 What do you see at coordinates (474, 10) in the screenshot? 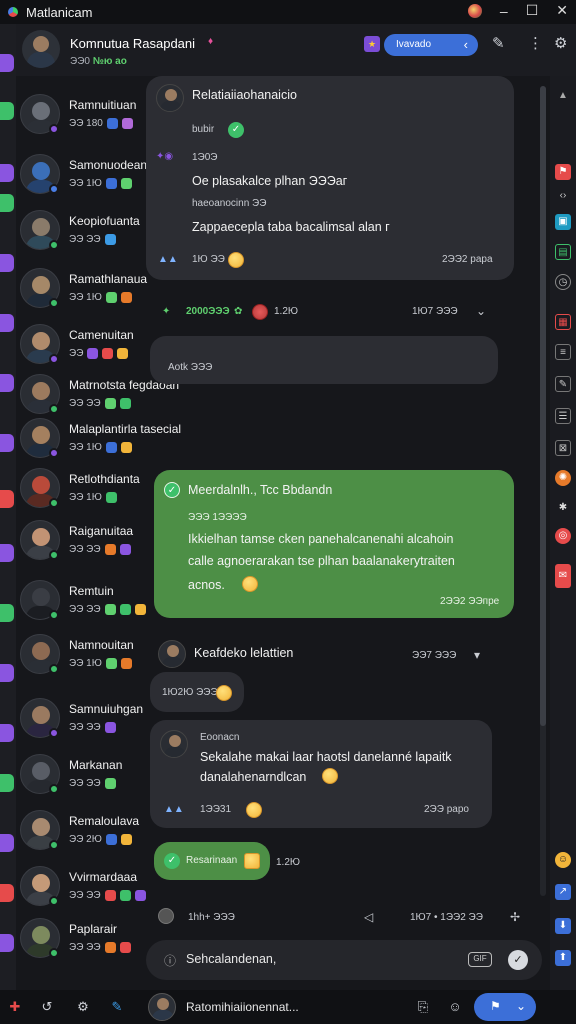
I see `globe-icon` at bounding box center [474, 10].